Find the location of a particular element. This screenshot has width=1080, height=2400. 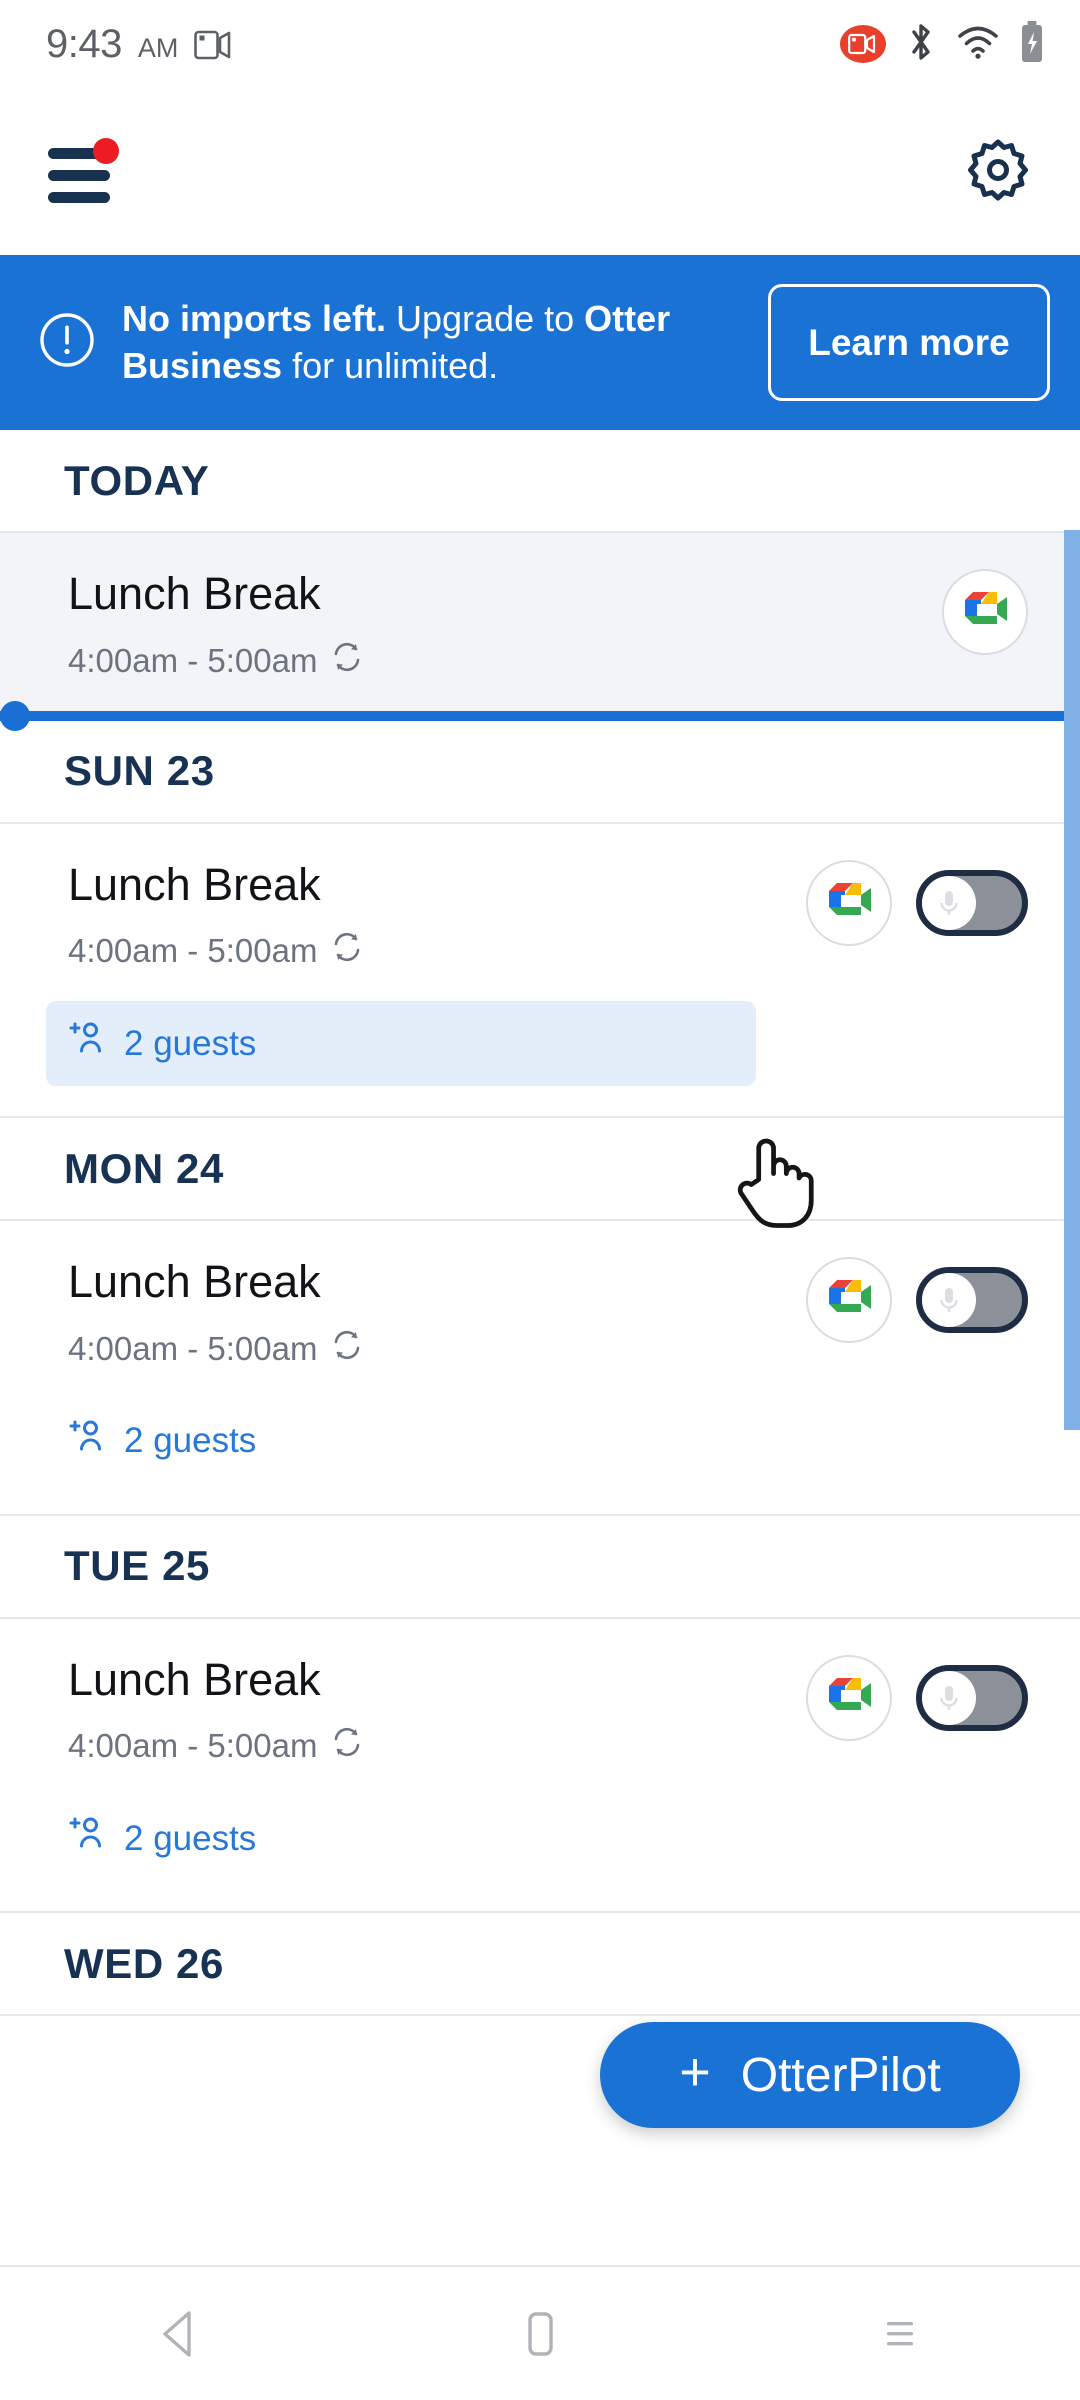

day-header-today: TODAY is located at coordinates (540, 481).